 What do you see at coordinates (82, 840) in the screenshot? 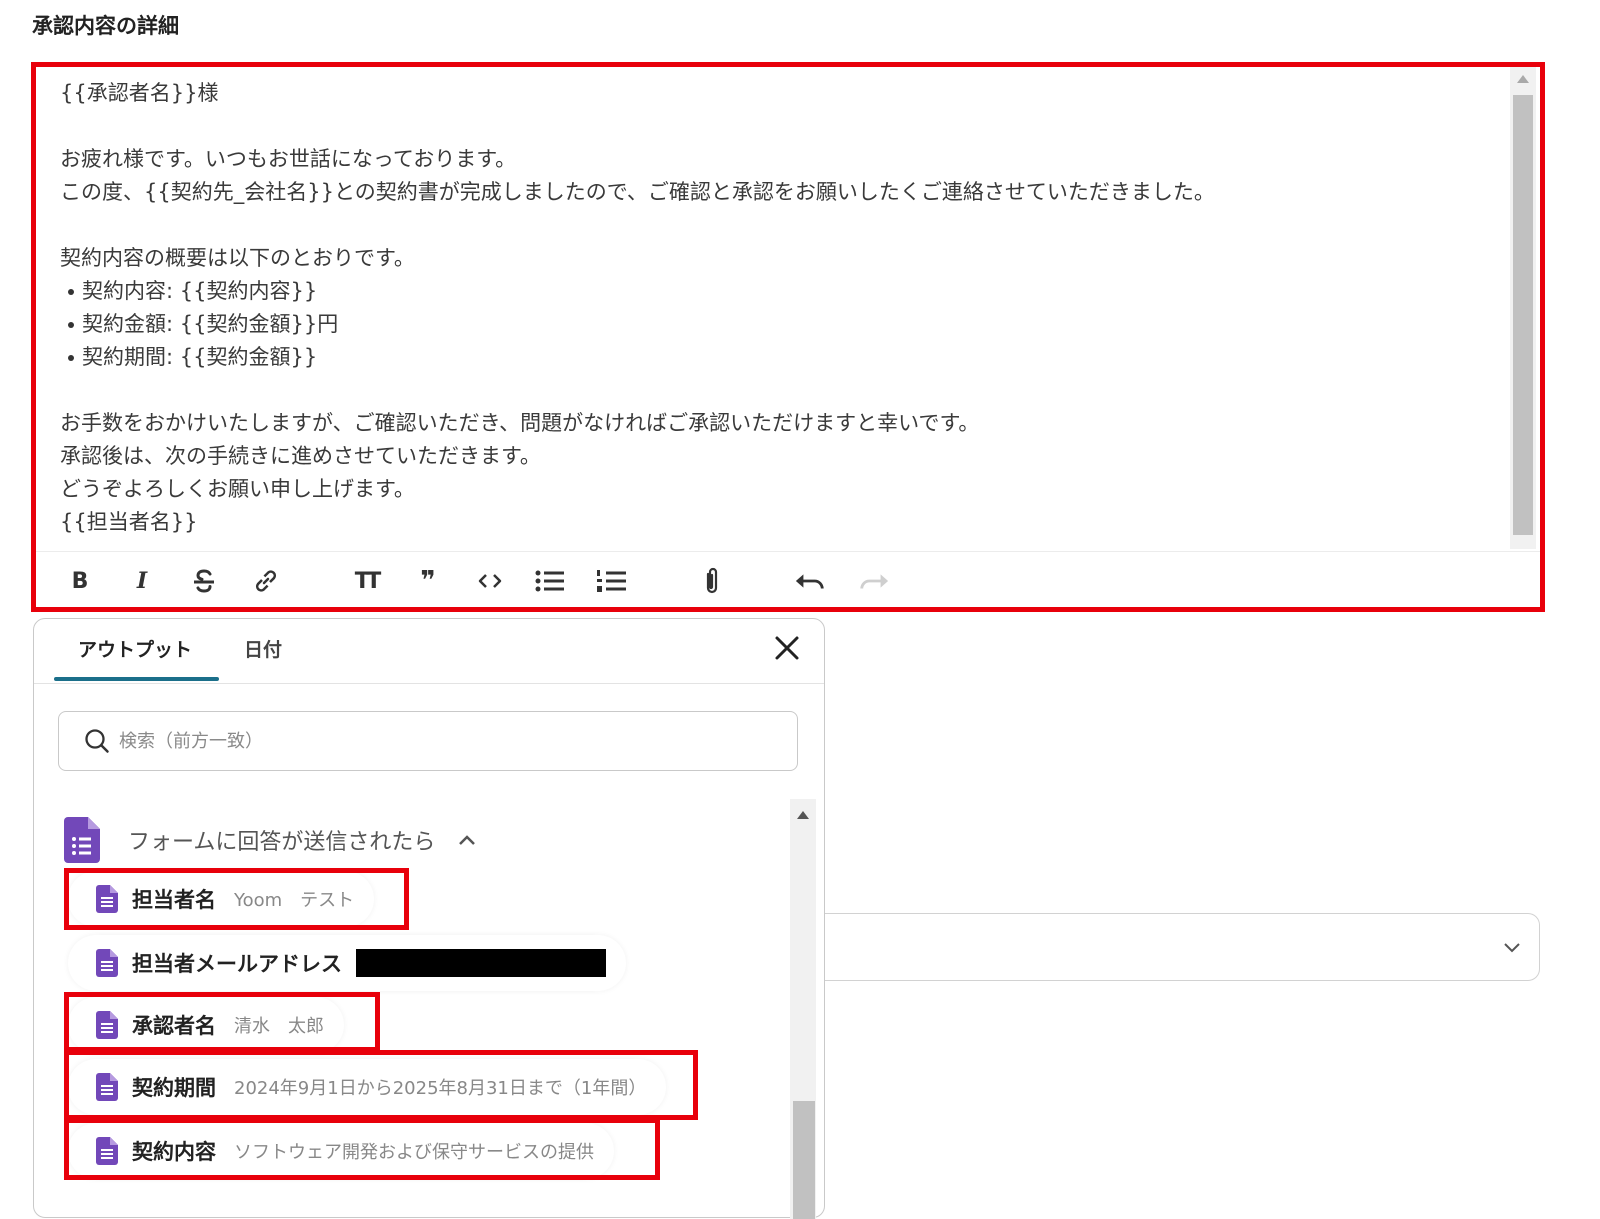
I see `google-forms-icon` at bounding box center [82, 840].